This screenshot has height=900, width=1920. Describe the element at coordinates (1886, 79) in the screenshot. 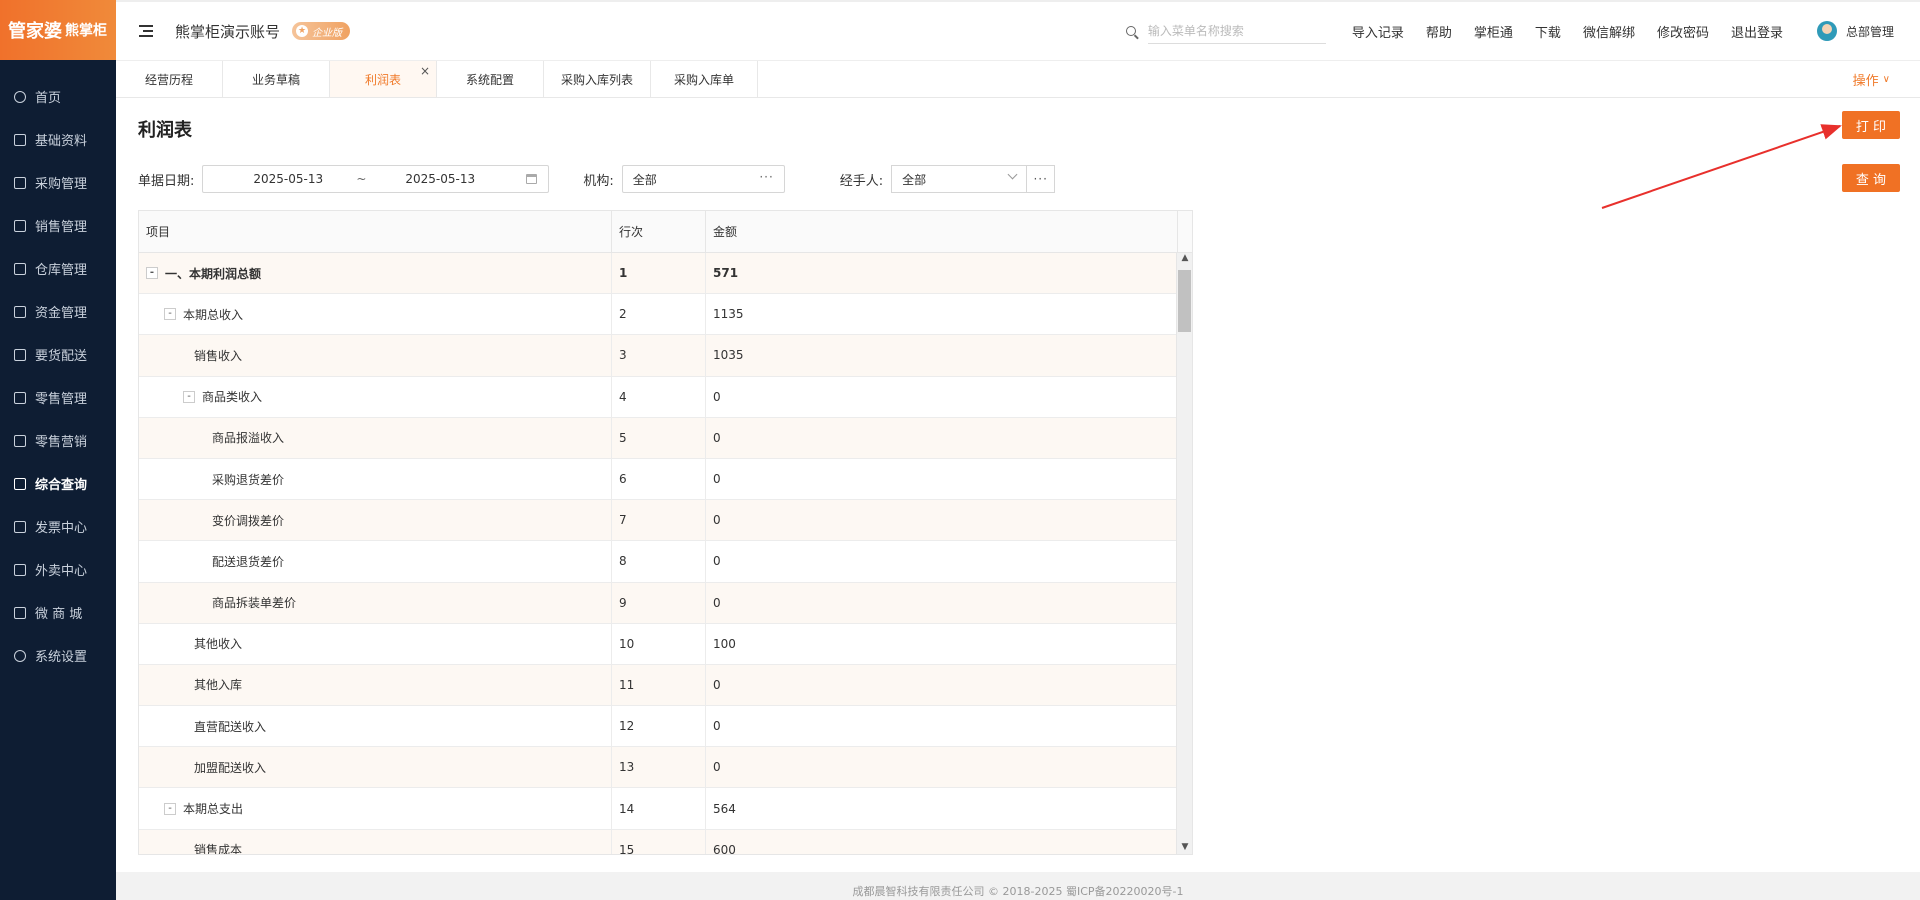

I see `chevron-down-icon: ∨` at that location.